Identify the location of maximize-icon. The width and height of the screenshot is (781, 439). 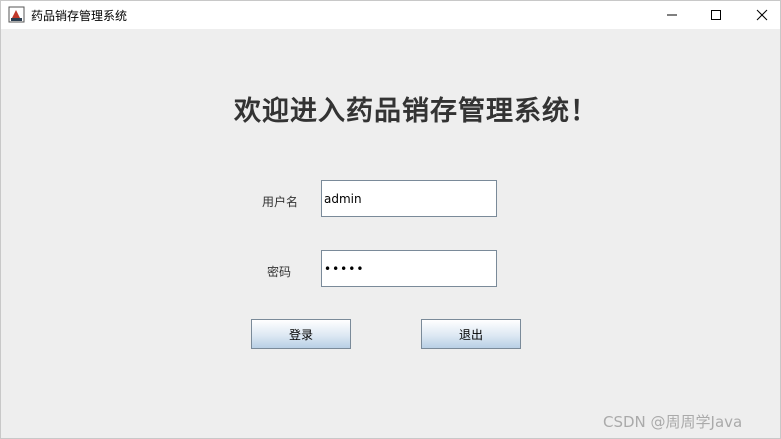
(716, 15).